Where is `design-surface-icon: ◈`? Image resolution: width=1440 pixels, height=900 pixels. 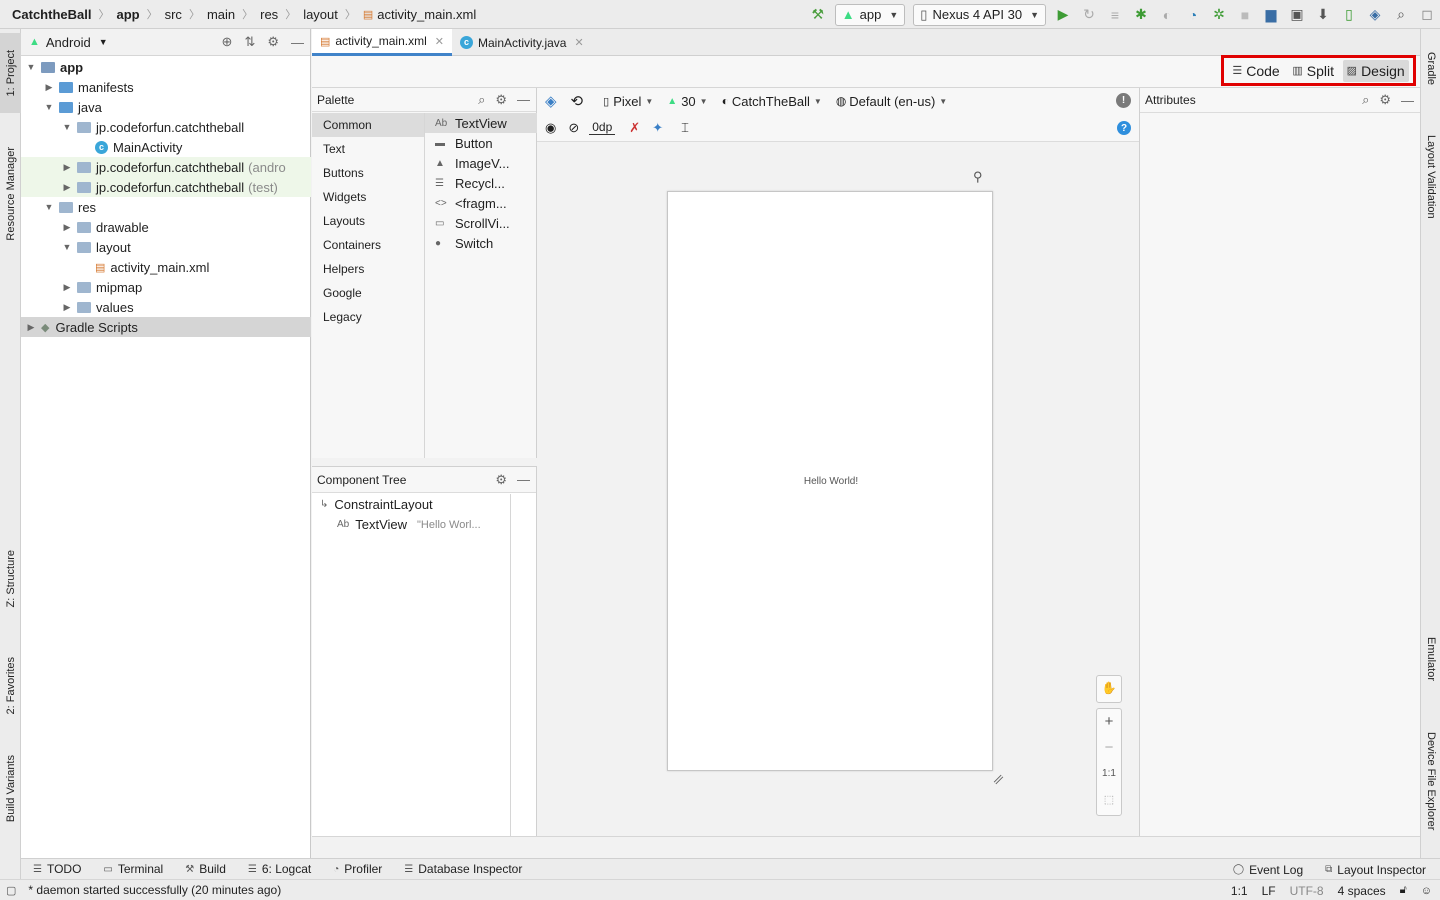
design-surface-icon: ◈ is located at coordinates (551, 101).